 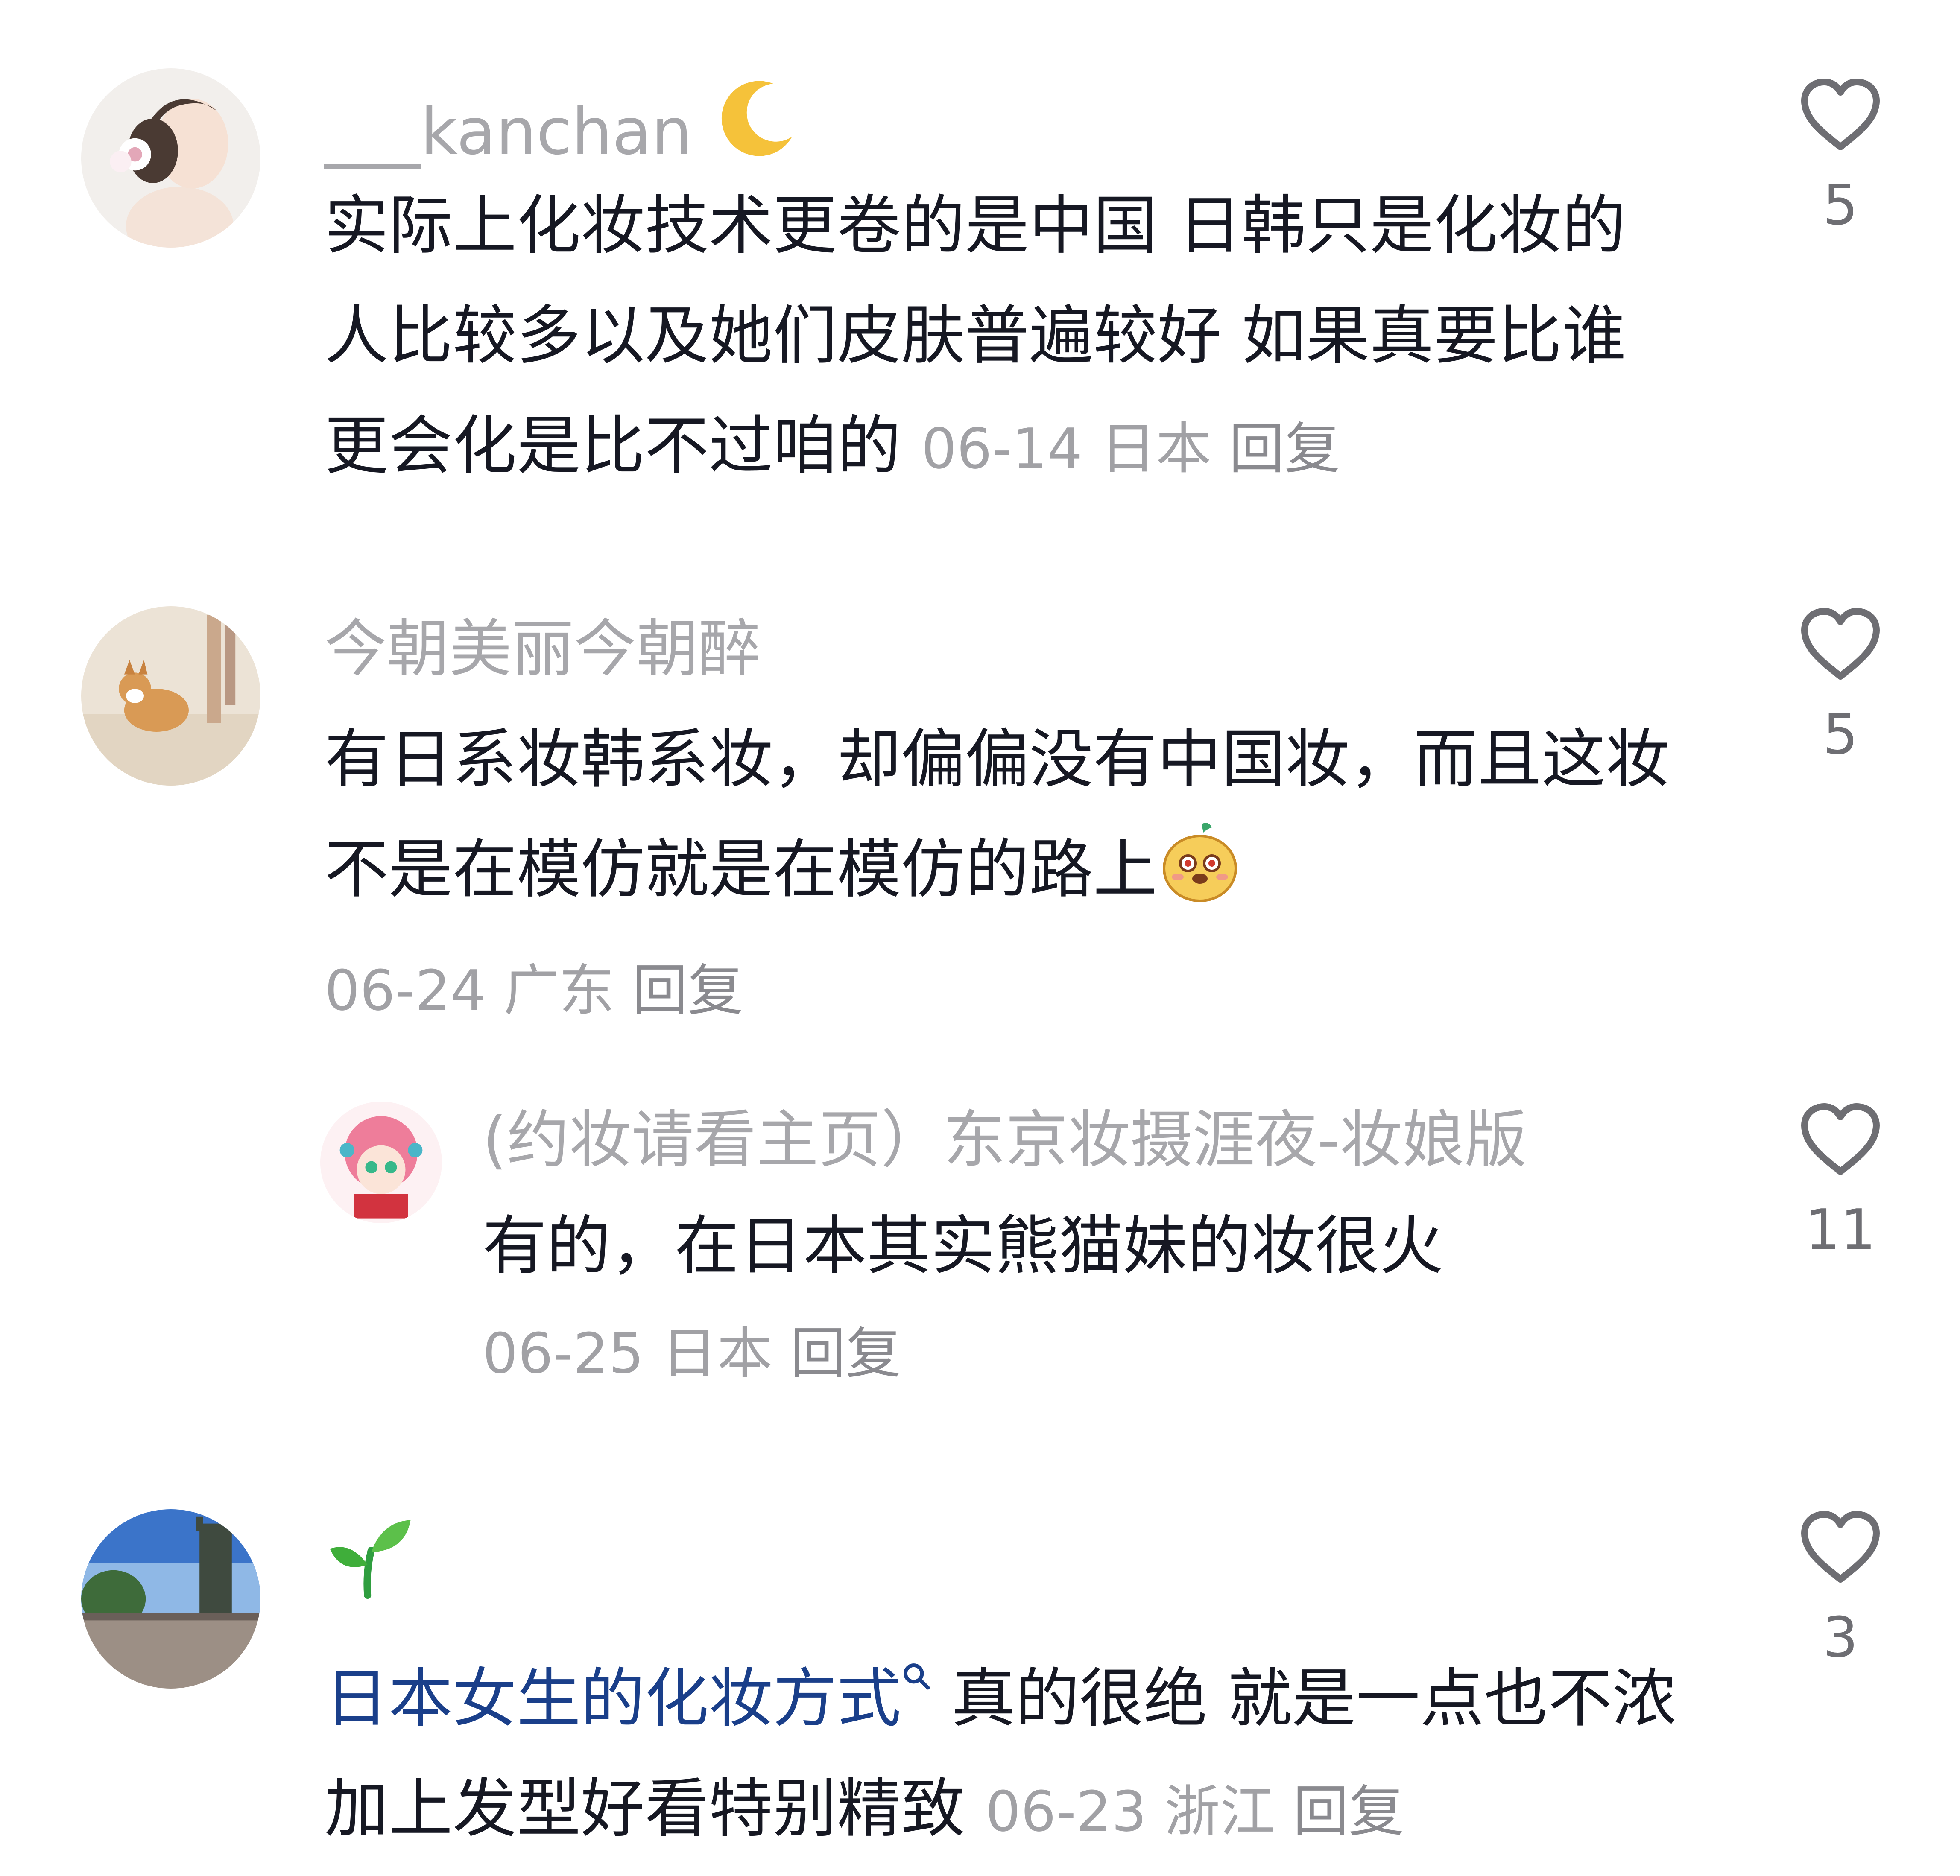 What do you see at coordinates (543, 649) in the screenshot?
I see `comment-username: 今朝美丽今朝醉` at bounding box center [543, 649].